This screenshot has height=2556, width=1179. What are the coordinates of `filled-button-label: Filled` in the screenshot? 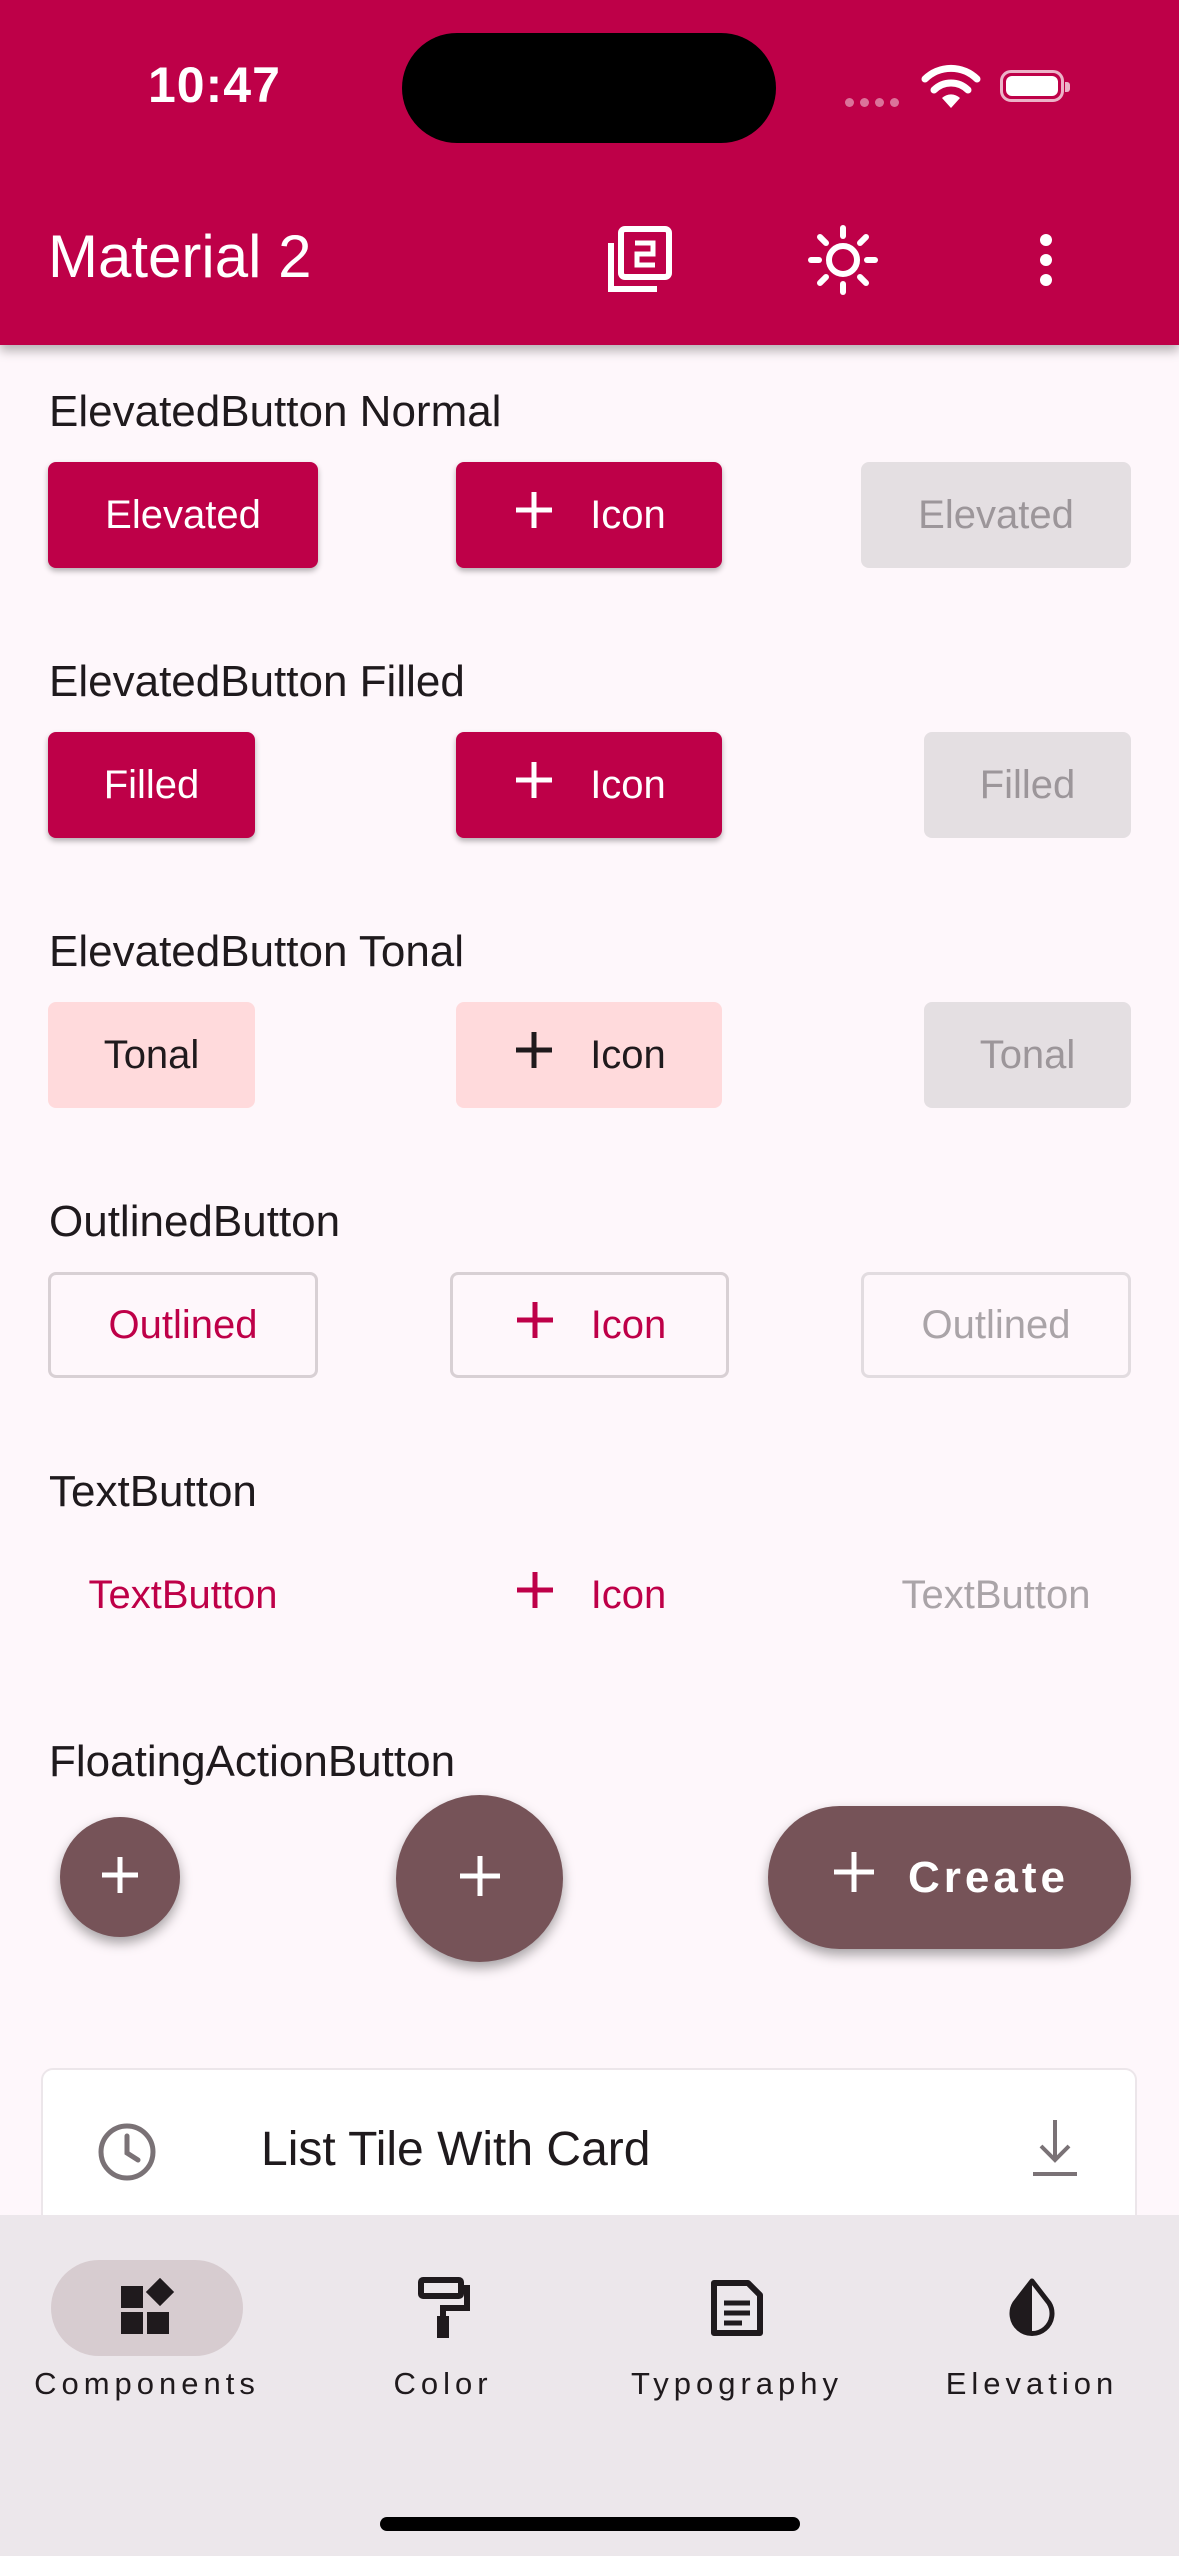 It's located at (151, 784).